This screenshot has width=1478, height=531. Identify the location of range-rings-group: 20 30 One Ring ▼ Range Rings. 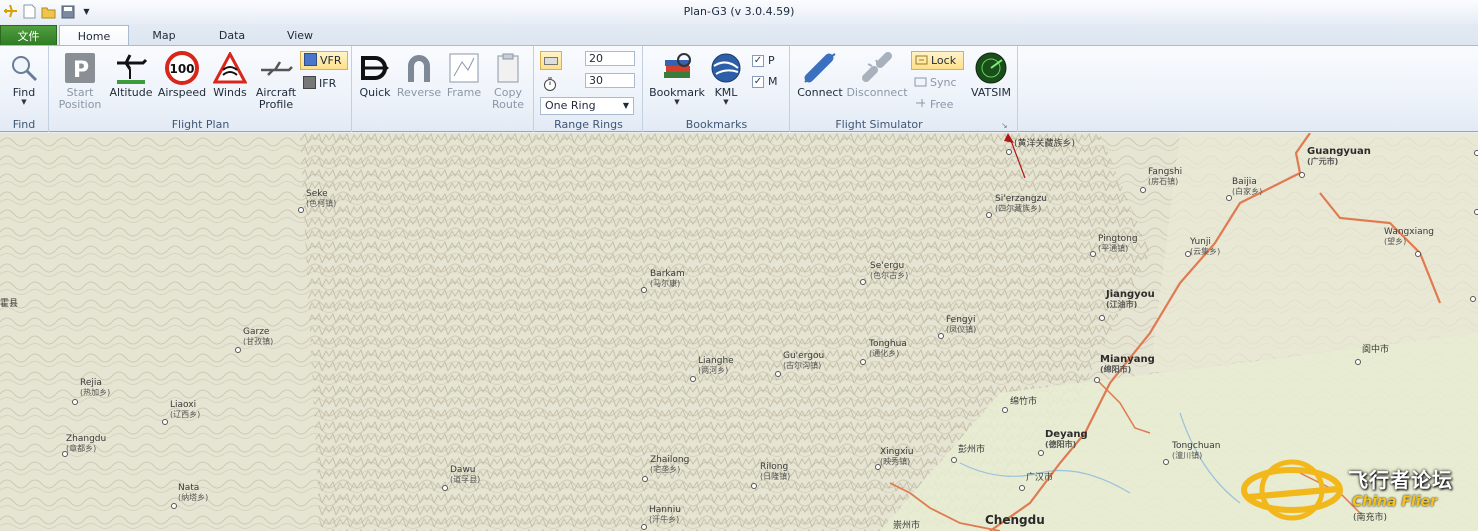
(589, 89).